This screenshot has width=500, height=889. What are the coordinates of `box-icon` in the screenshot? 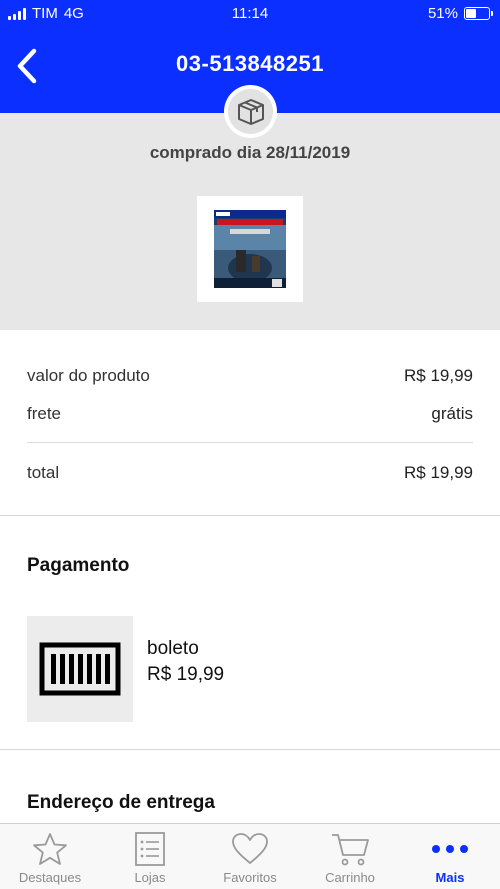 It's located at (250, 111).